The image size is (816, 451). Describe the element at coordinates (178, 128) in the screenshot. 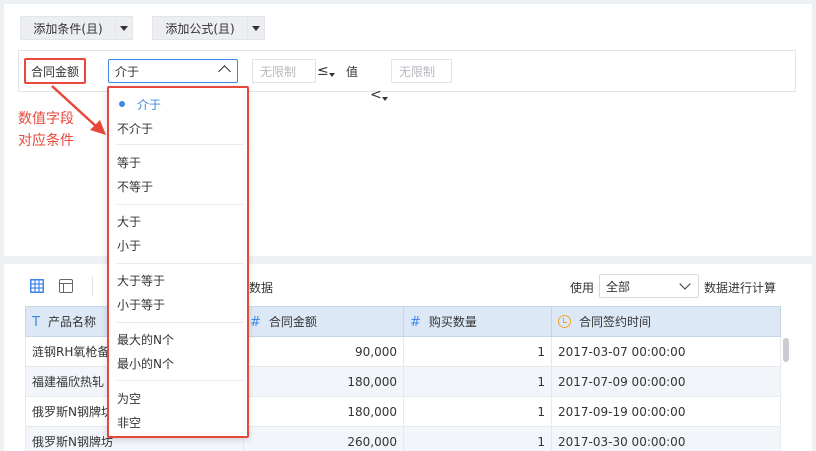

I see `menu-item-not-between: 不介于` at that location.